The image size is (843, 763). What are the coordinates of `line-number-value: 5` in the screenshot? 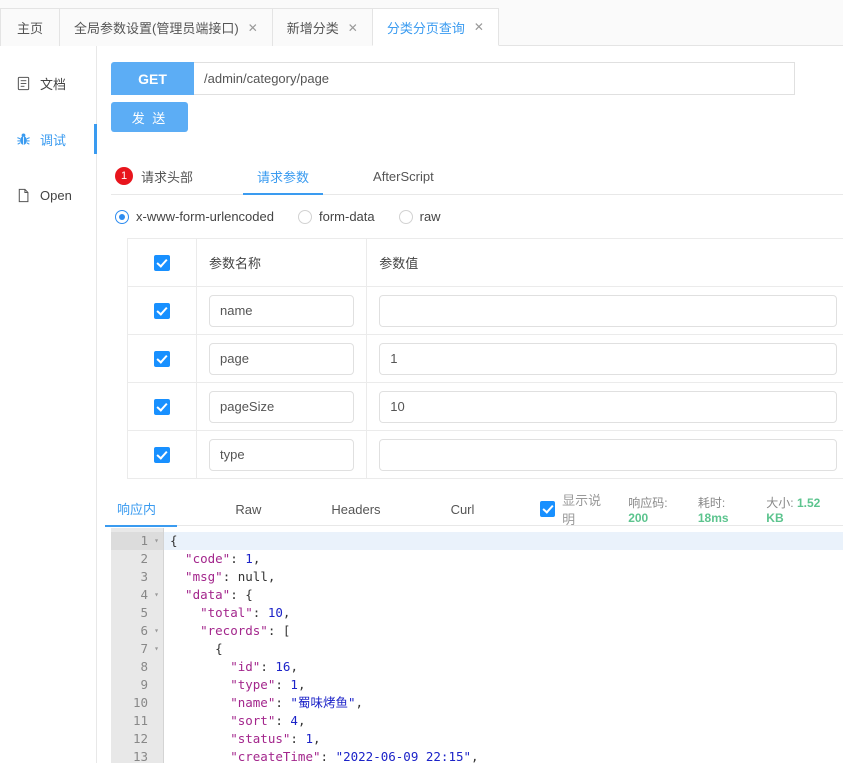 It's located at (144, 612).